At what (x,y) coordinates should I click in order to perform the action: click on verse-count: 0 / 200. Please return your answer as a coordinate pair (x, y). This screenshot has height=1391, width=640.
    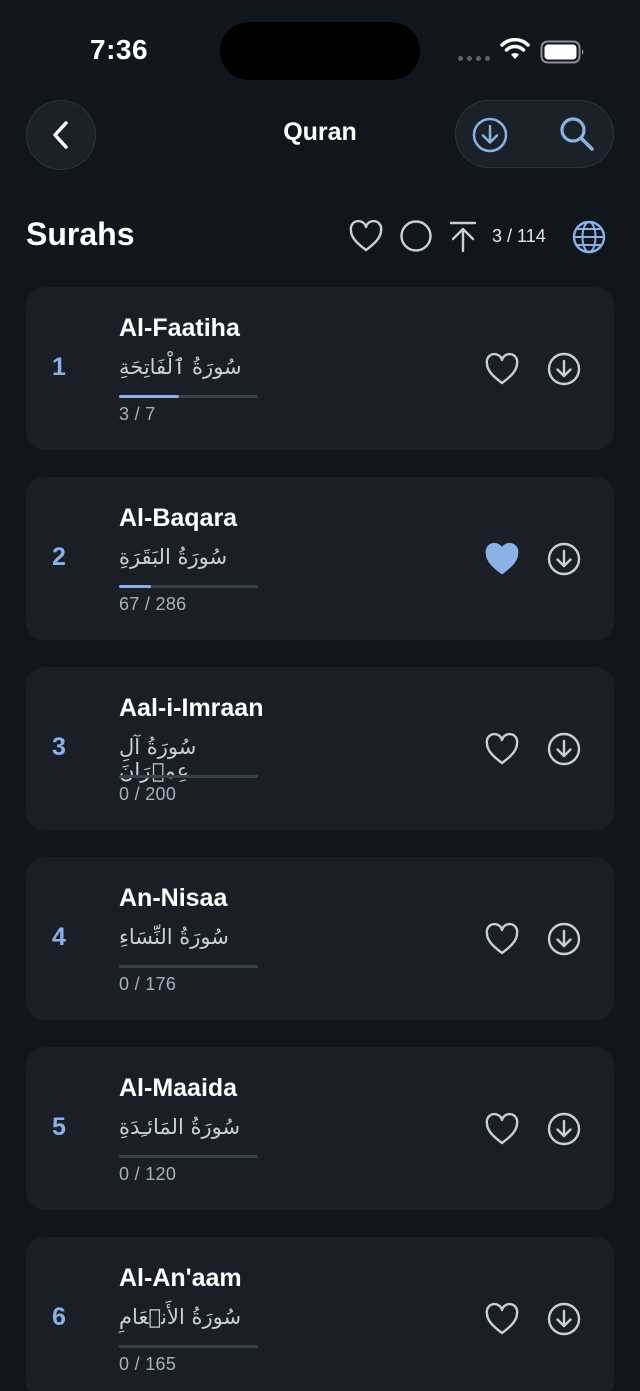
    Looking at the image, I should click on (148, 794).